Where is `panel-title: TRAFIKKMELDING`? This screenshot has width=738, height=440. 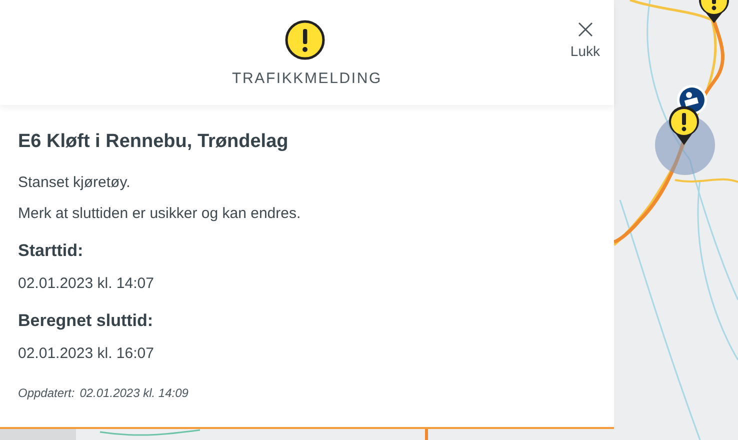
panel-title: TRAFIKKMELDING is located at coordinates (307, 79).